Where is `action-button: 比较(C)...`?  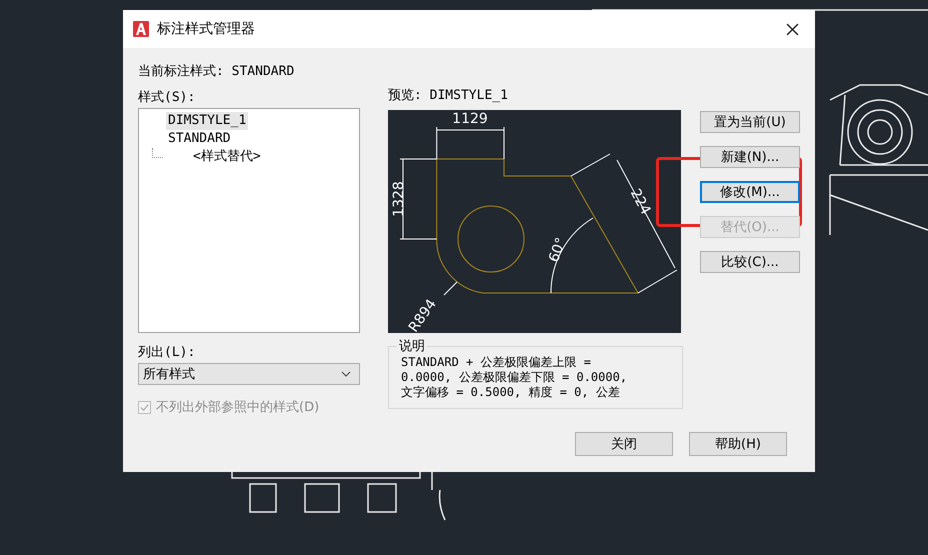 action-button: 比较(C)... is located at coordinates (750, 262).